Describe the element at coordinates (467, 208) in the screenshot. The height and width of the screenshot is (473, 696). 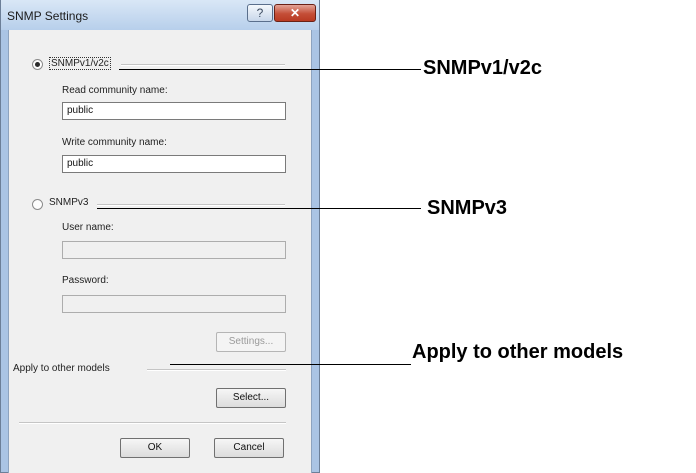
I see `callout-snmpv3: SNMPv3` at that location.